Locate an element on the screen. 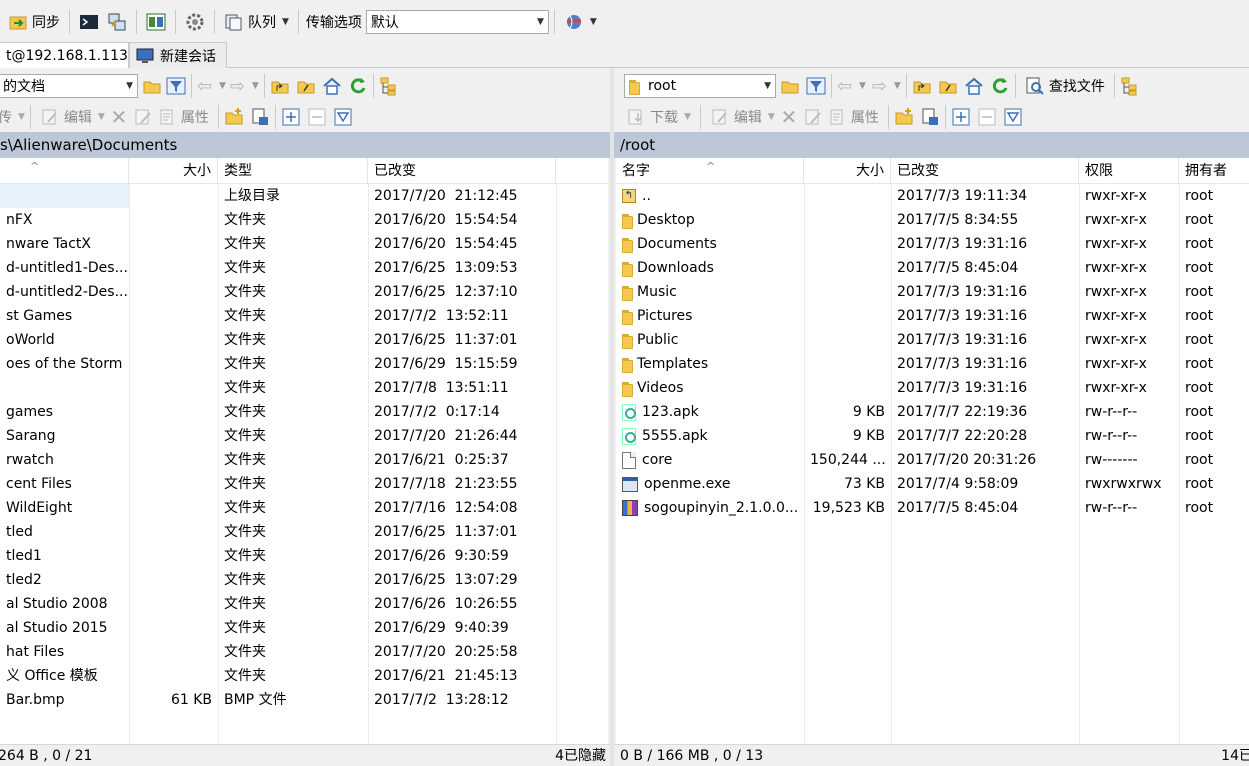 The width and height of the screenshot is (1249, 766). column-header-type: 类型 is located at coordinates (293, 171).